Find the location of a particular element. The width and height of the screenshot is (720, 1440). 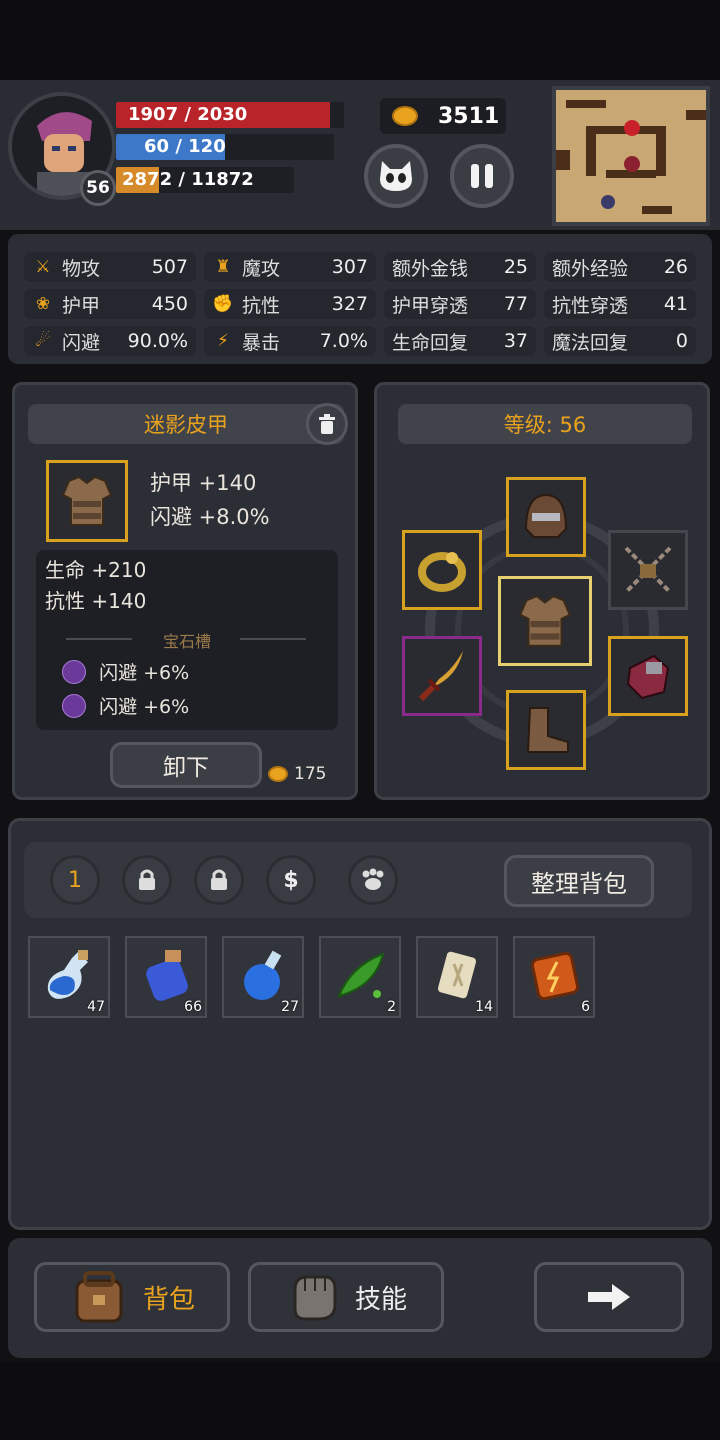

stat-value: 77 is located at coordinates (515, 304).